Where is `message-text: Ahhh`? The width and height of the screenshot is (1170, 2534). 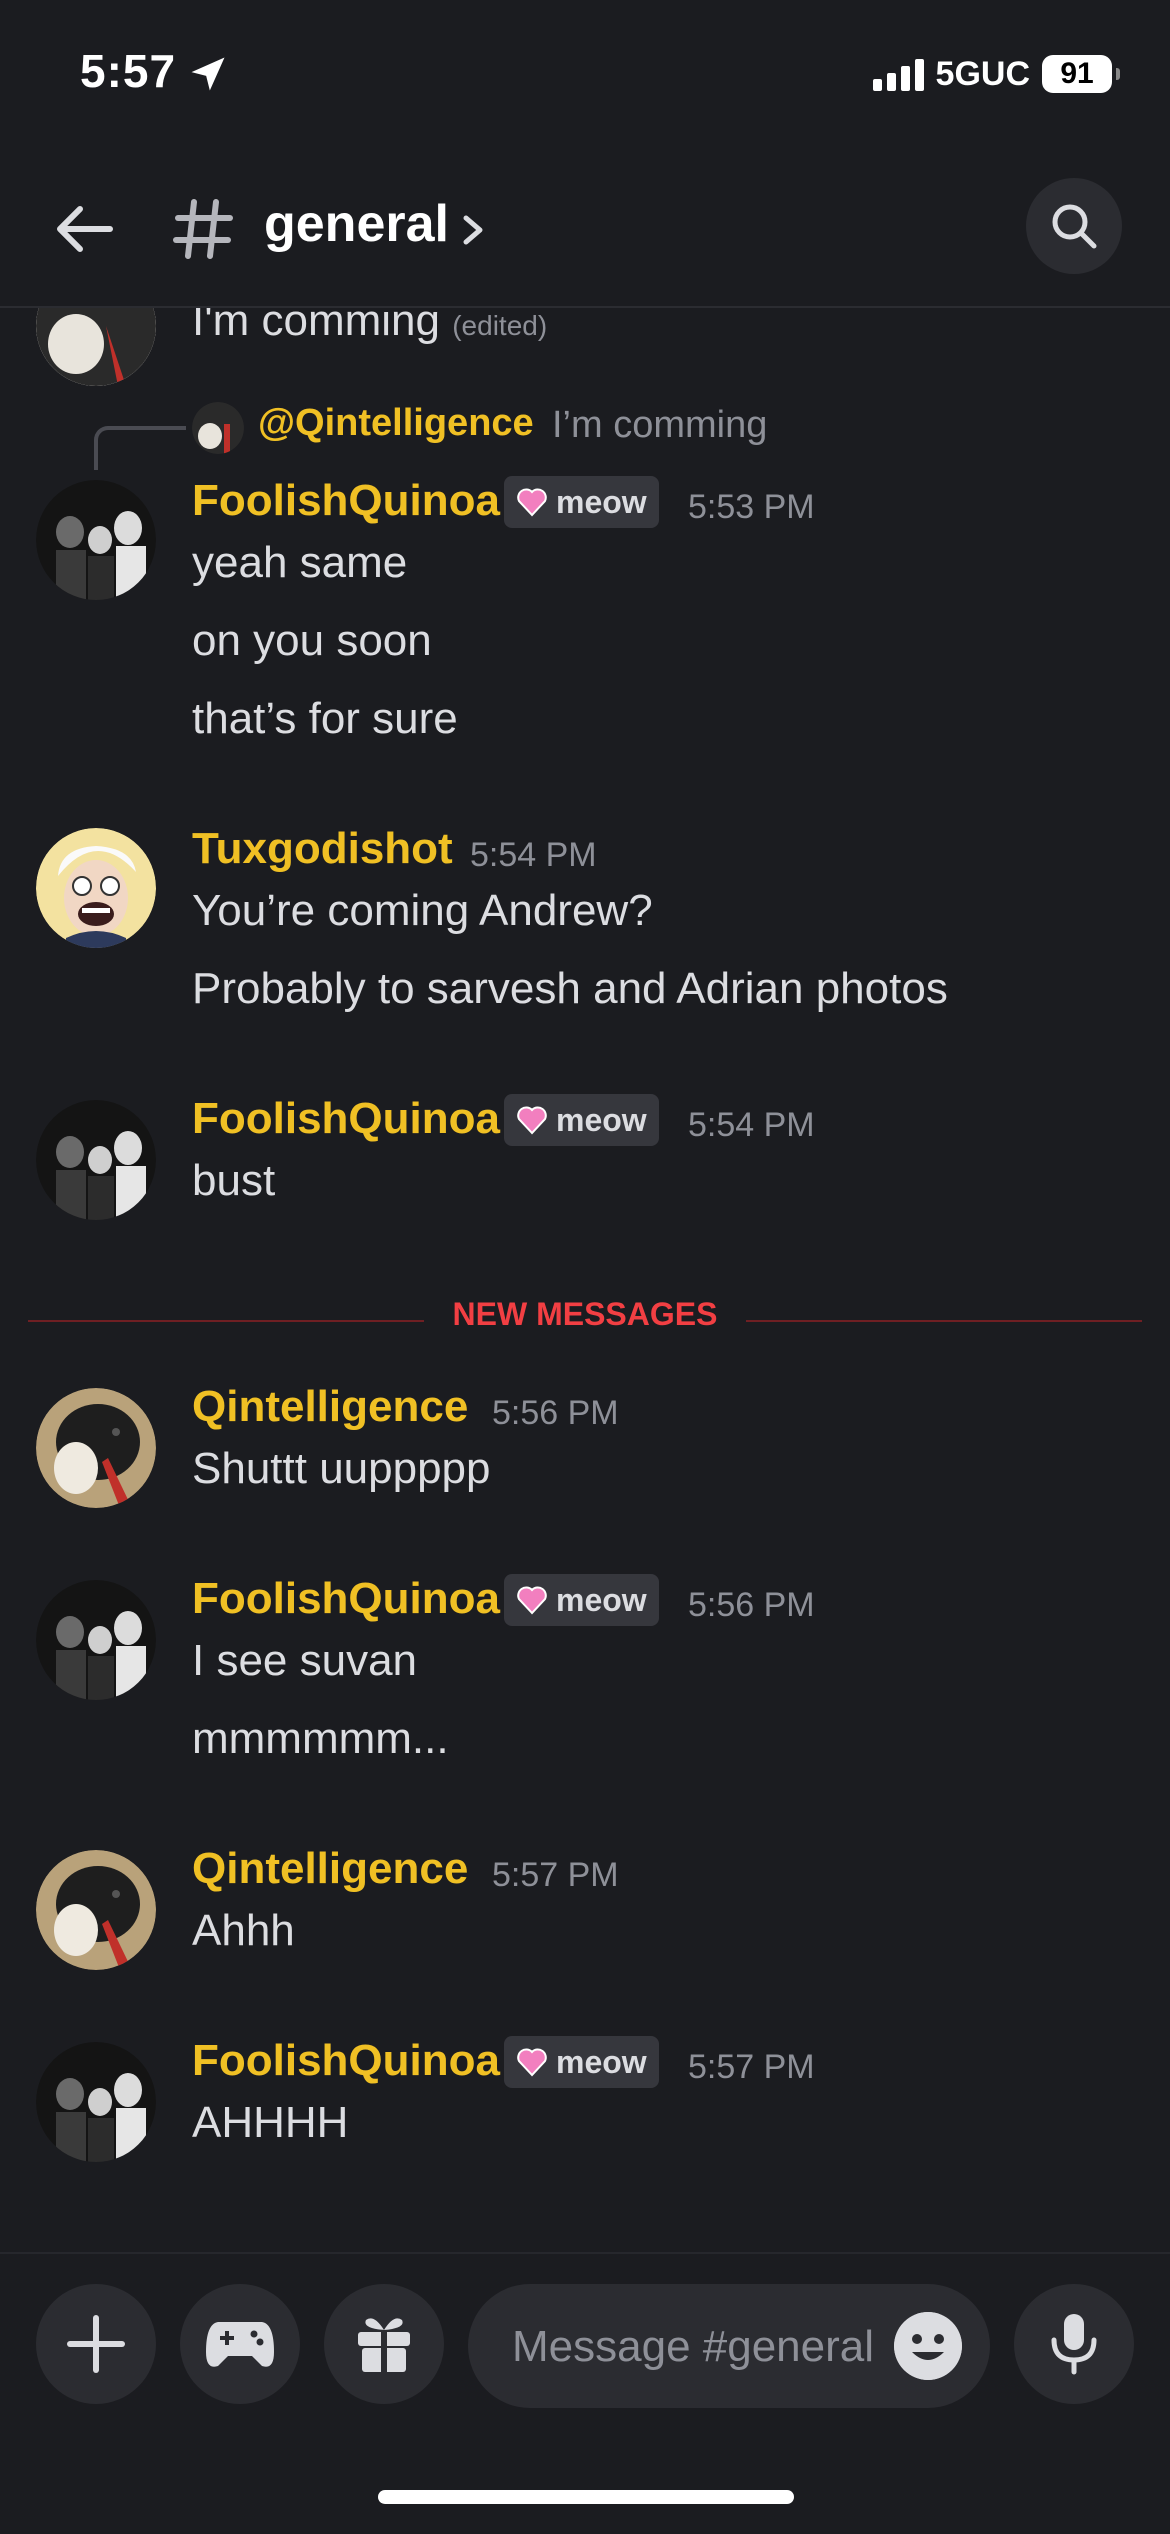 message-text: Ahhh is located at coordinates (243, 1931).